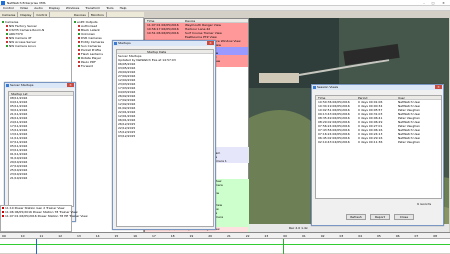 This screenshot has width=450, height=254. What do you see at coordinates (397, 236) in the screenshot?
I see `timeline-tick: 06` at bounding box center [397, 236].